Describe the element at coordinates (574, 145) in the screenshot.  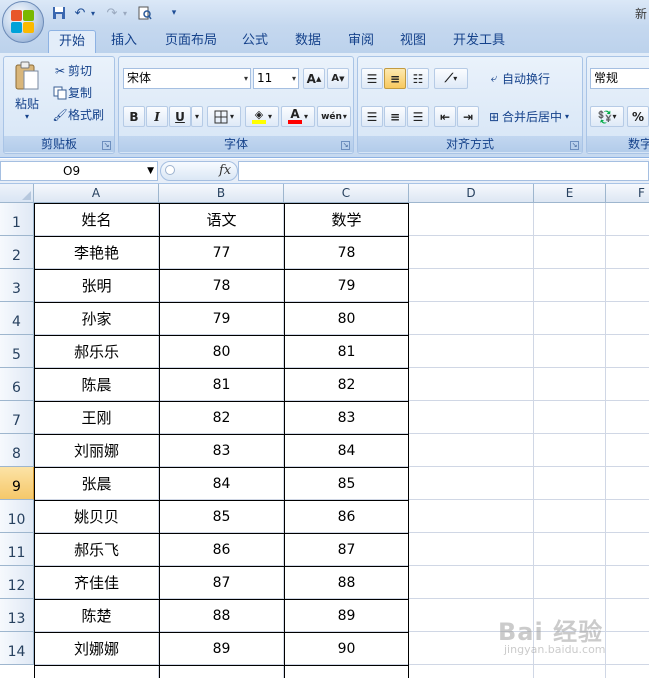
I see `alignment-launcher-icon: ↘` at that location.